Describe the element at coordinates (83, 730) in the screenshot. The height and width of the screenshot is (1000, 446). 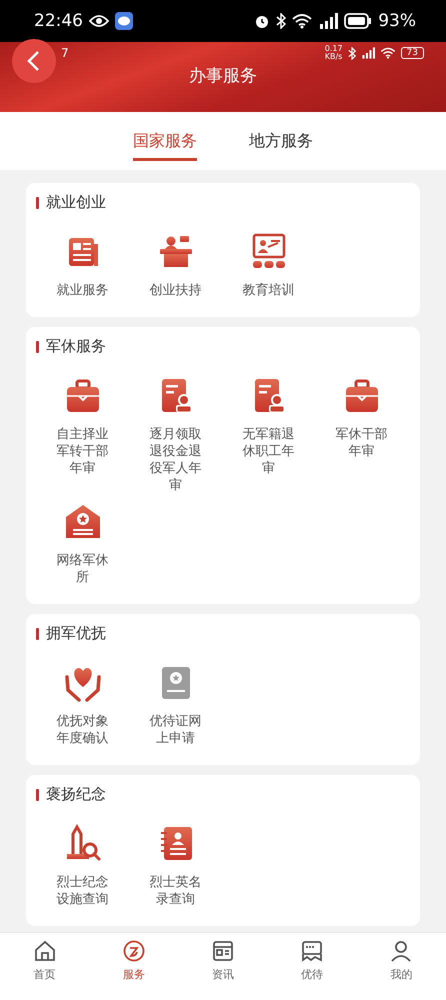
I see `service-link: 优抚对象年度确认` at that location.